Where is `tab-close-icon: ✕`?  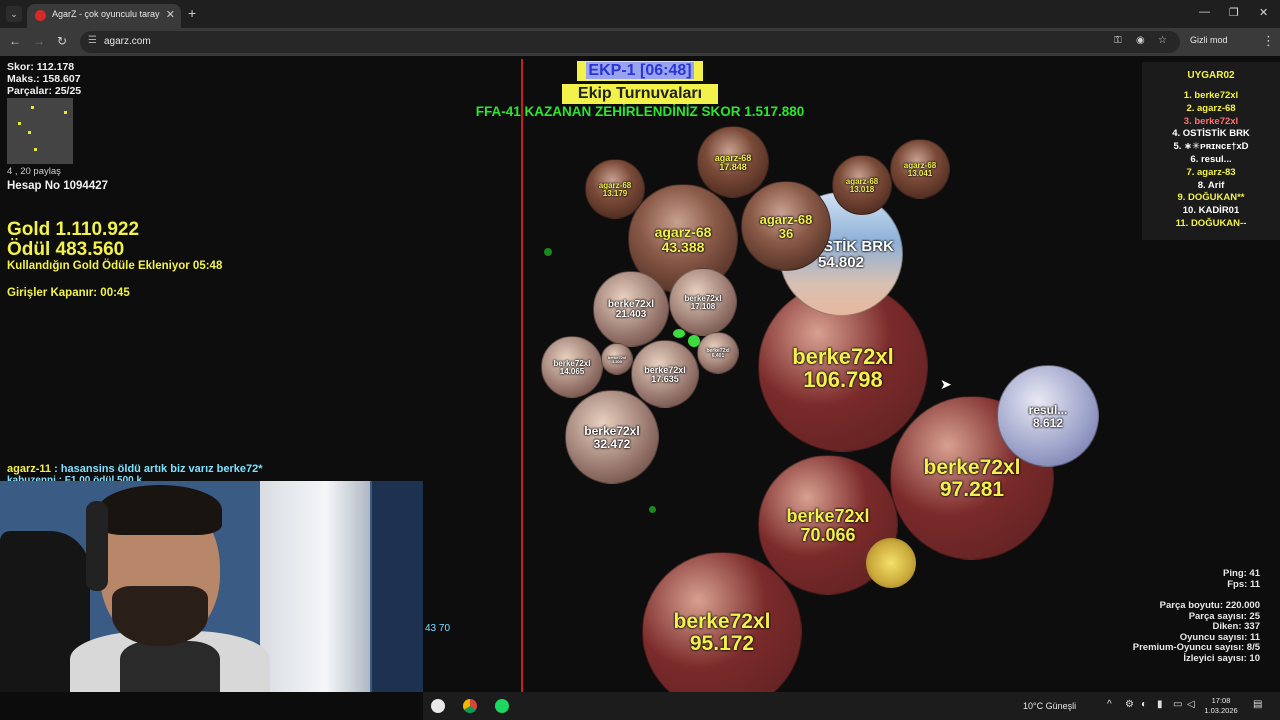
tab-close-icon: ✕ is located at coordinates (170, 14).